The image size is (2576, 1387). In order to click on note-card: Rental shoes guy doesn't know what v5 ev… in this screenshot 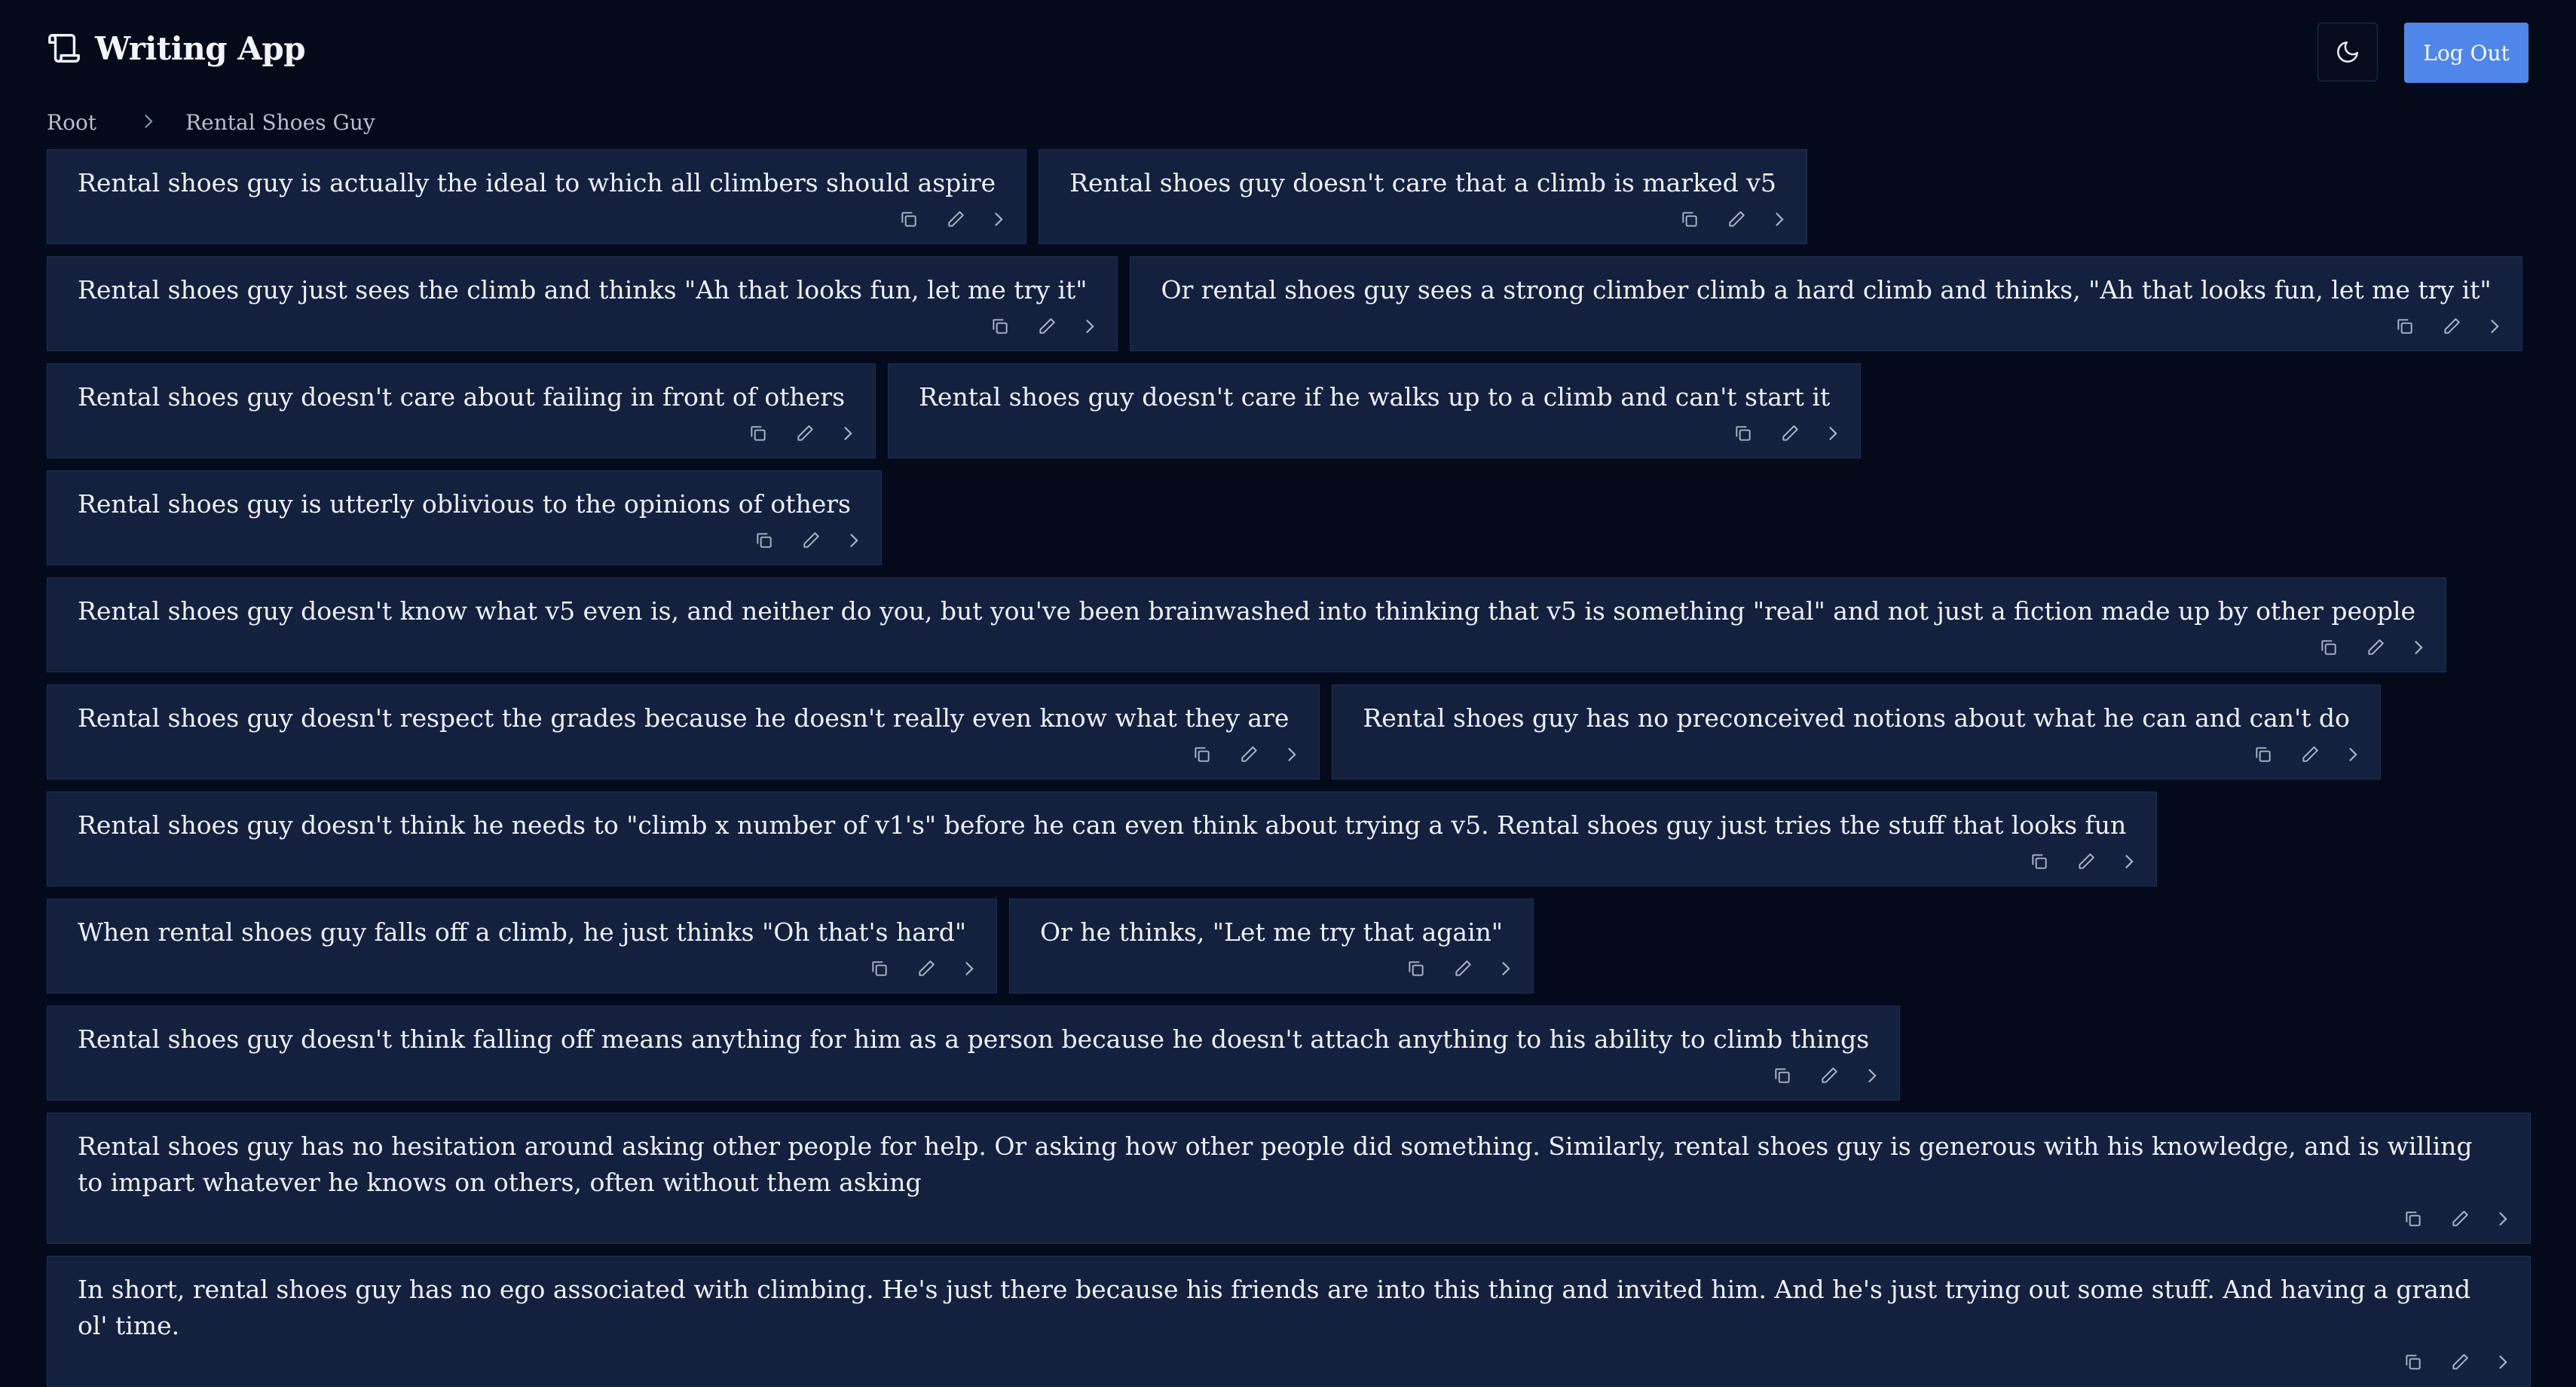, I will do `click(1247, 624)`.